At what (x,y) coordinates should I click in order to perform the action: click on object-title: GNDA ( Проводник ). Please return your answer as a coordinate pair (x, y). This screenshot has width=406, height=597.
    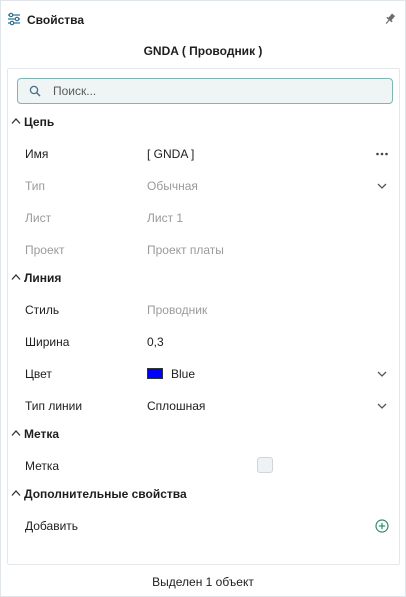
    Looking at the image, I should click on (203, 51).